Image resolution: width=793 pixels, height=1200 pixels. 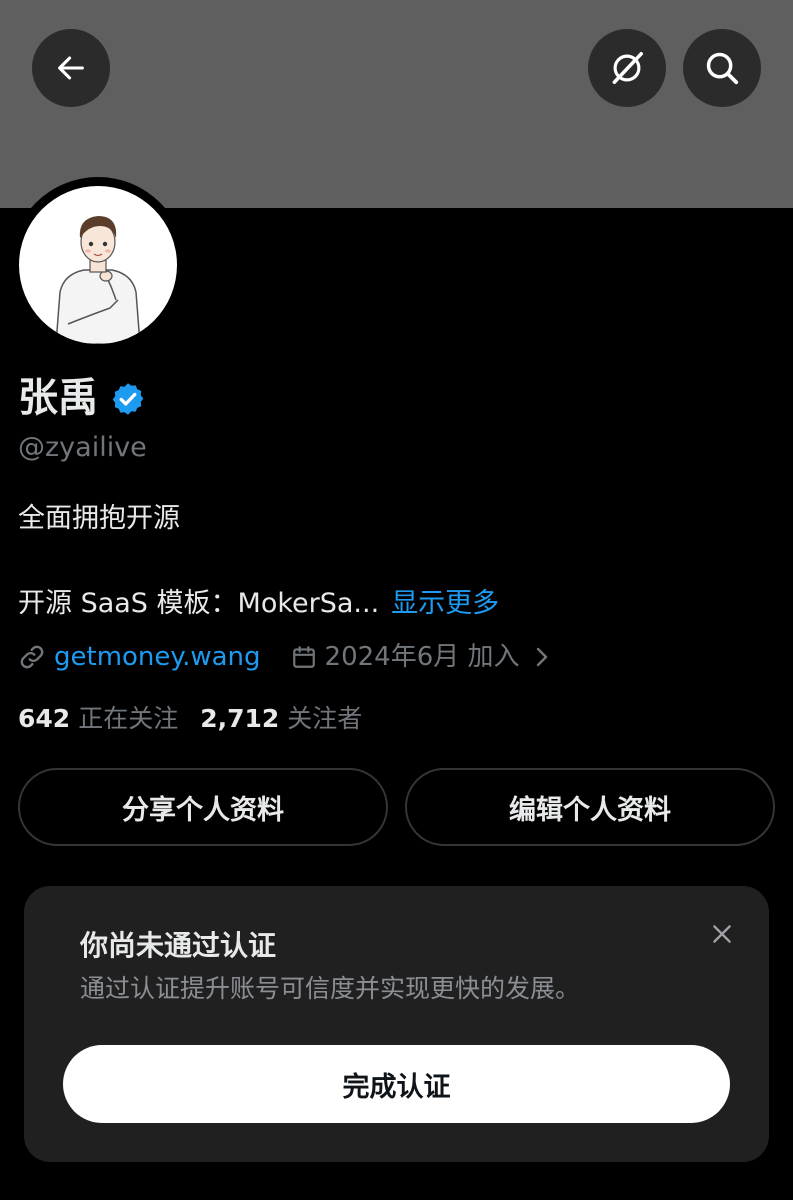 I want to click on name-row: 张禹, so click(x=82, y=398).